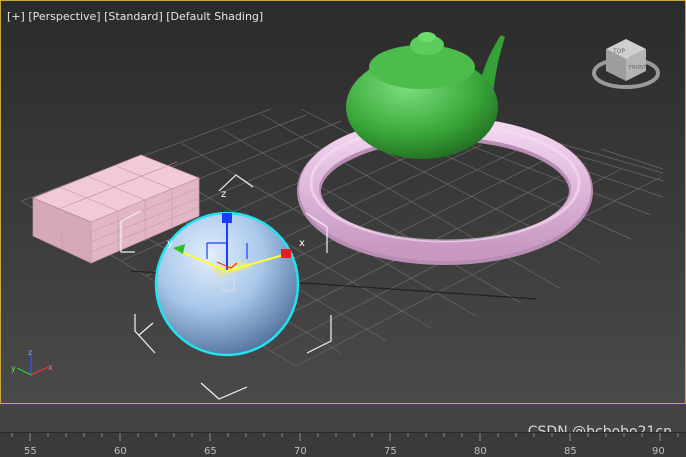 The height and width of the screenshot is (457, 686). Describe the element at coordinates (626, 64) in the screenshot. I see `viewcube: TOP FRONT` at that location.